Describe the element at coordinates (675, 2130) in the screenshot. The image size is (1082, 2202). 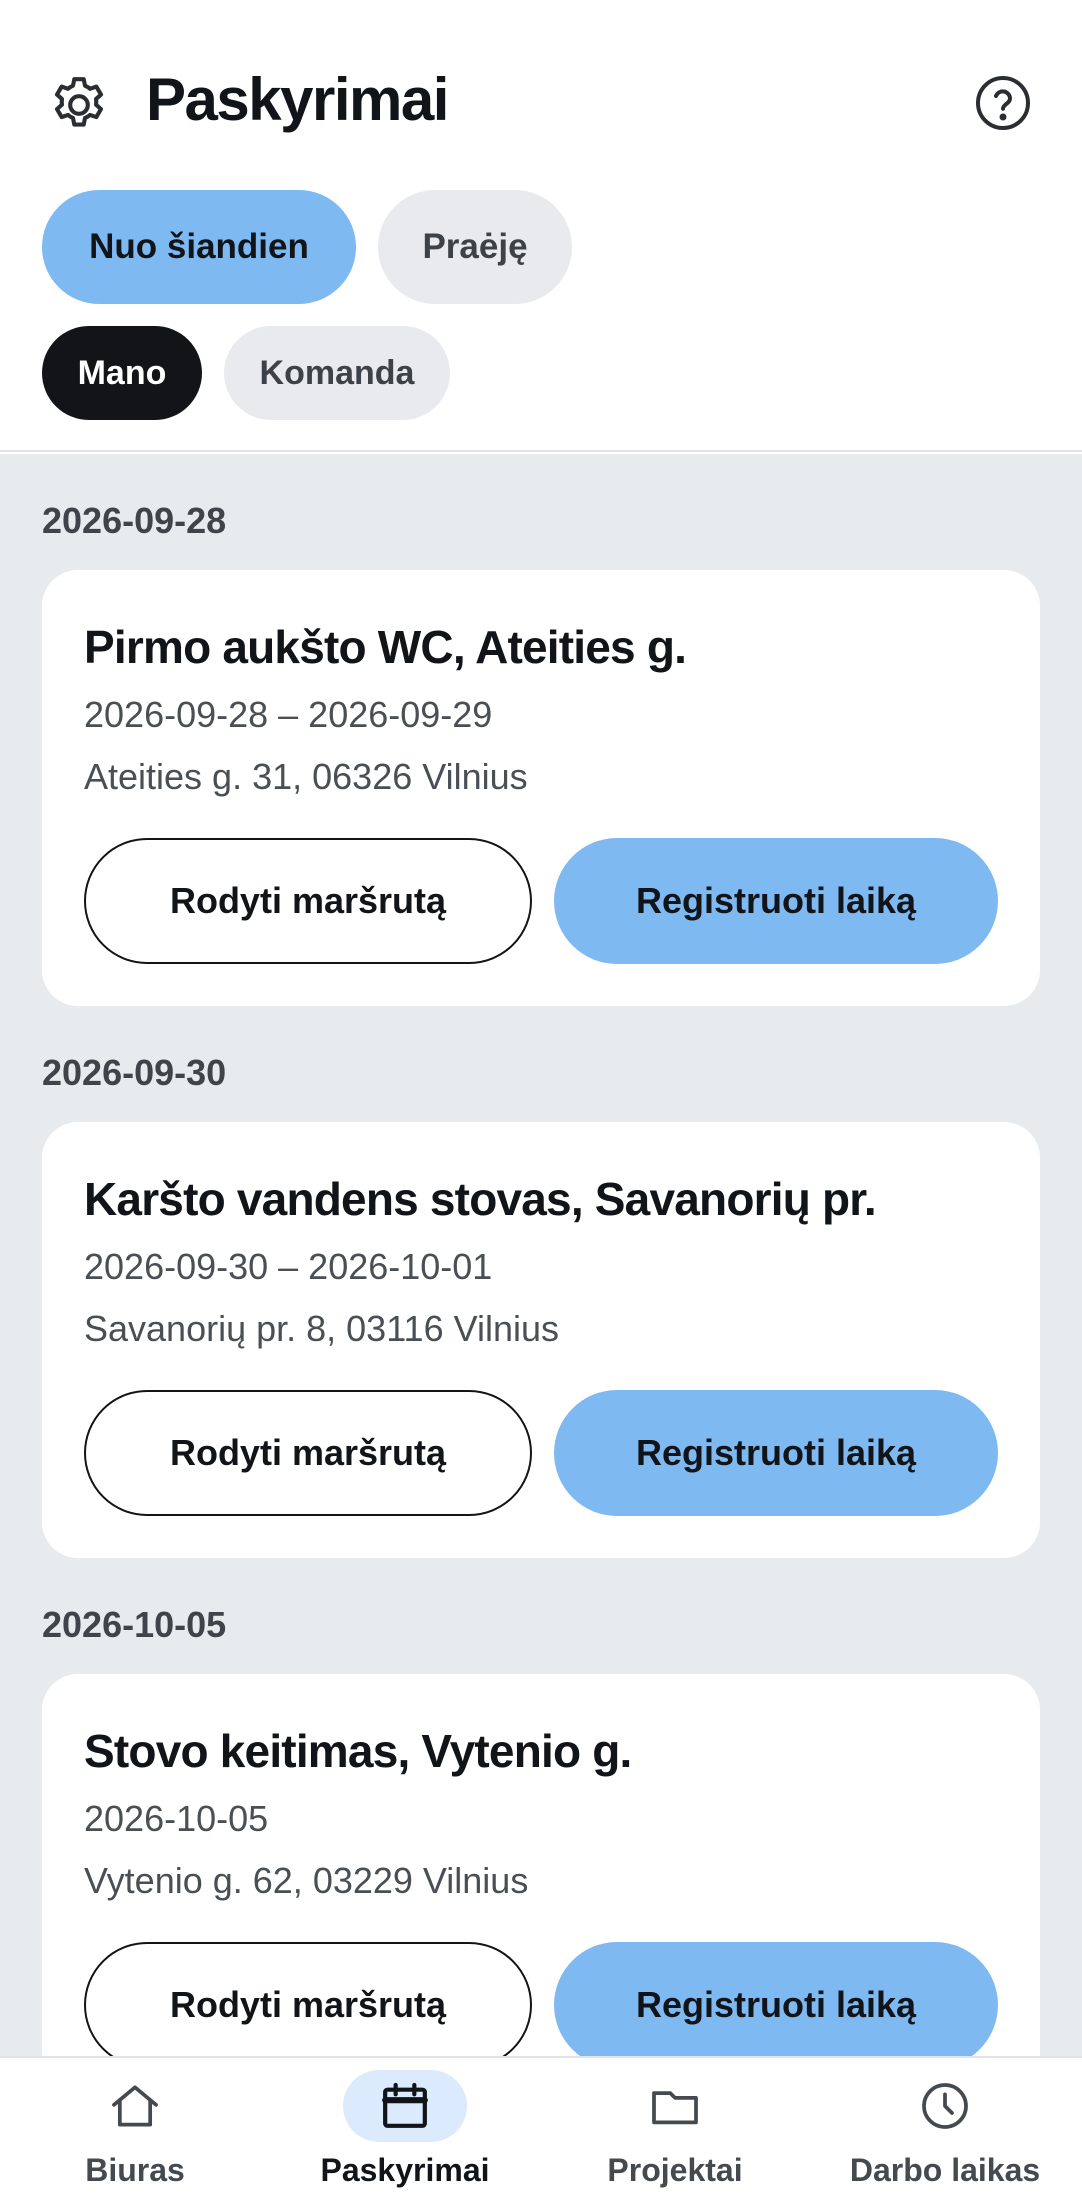
I see `nav-item-projects: Projektai` at that location.